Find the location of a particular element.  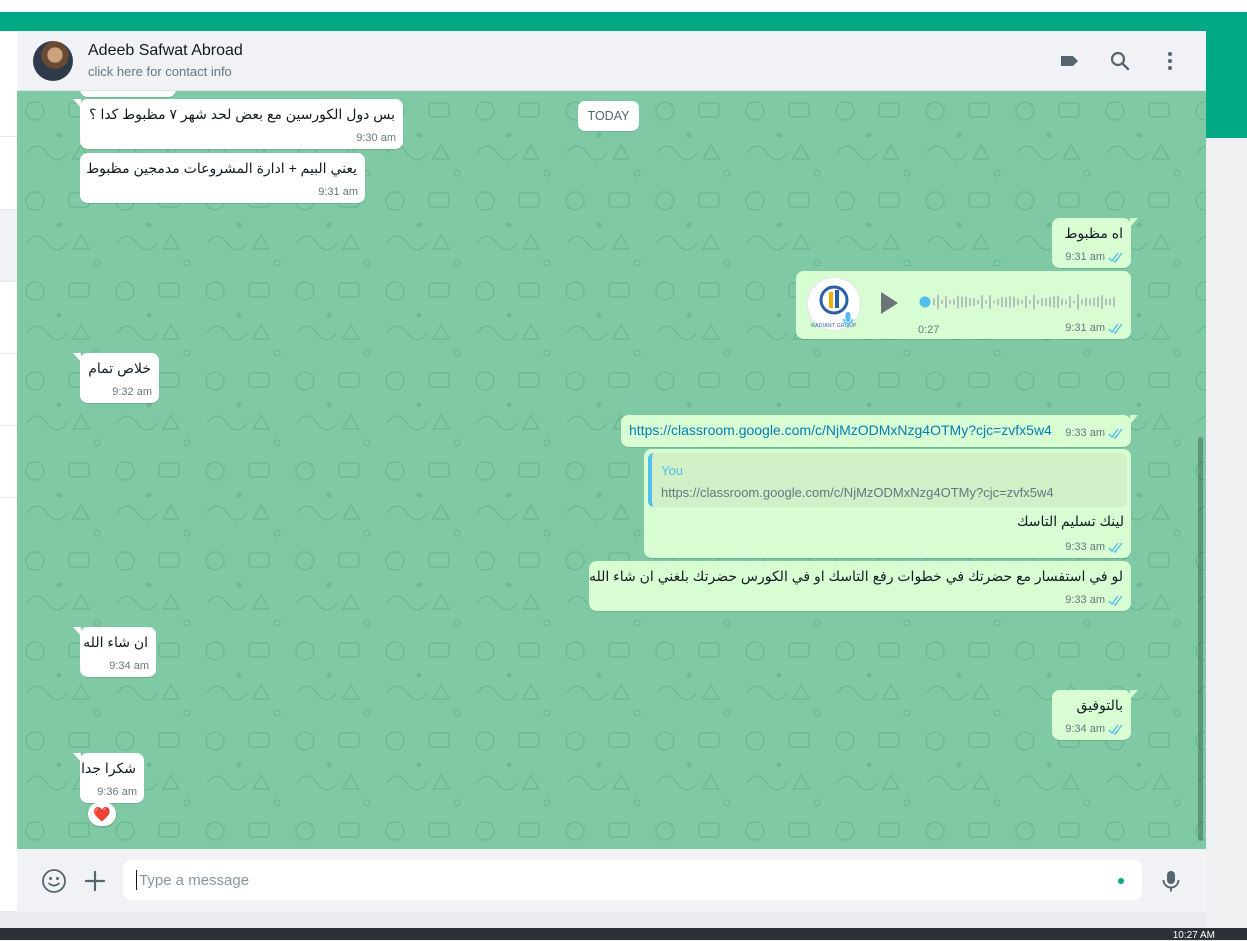

voice-duration: 0:27 is located at coordinates (929, 330).